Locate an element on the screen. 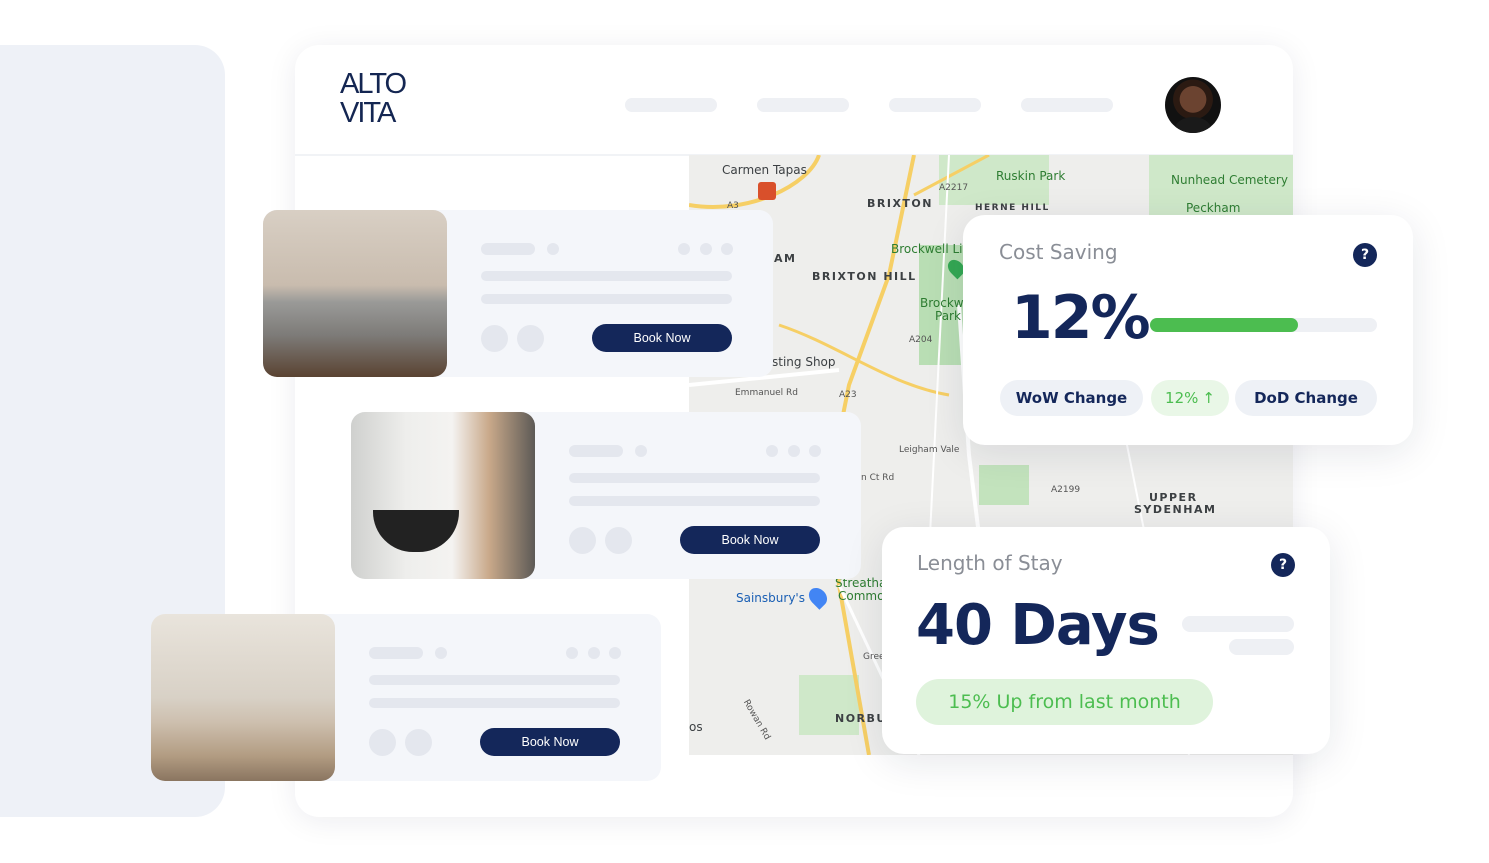 The height and width of the screenshot is (863, 1489). progress-track is located at coordinates (1263, 325).